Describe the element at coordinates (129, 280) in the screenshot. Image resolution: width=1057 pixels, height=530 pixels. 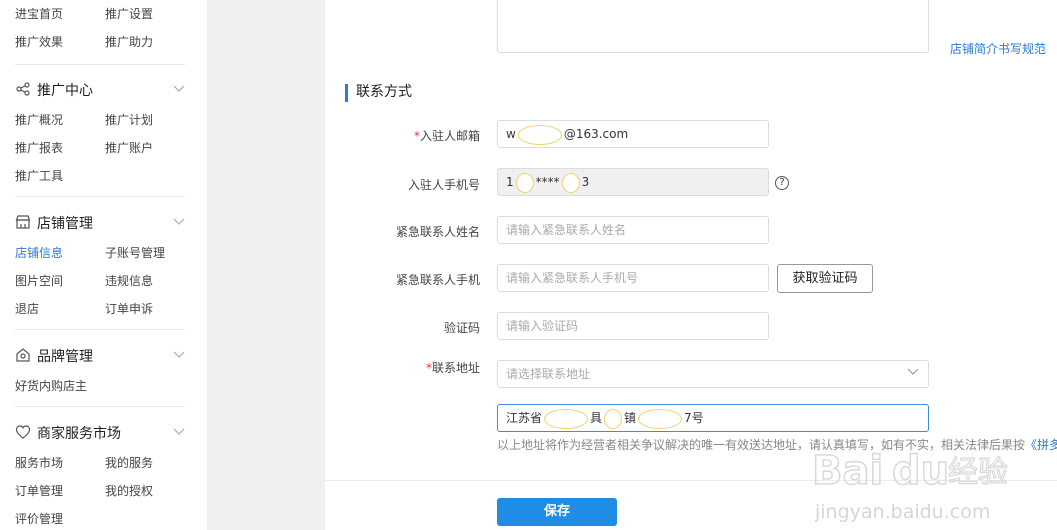
I see `nav-item-violations: 违规信息` at that location.